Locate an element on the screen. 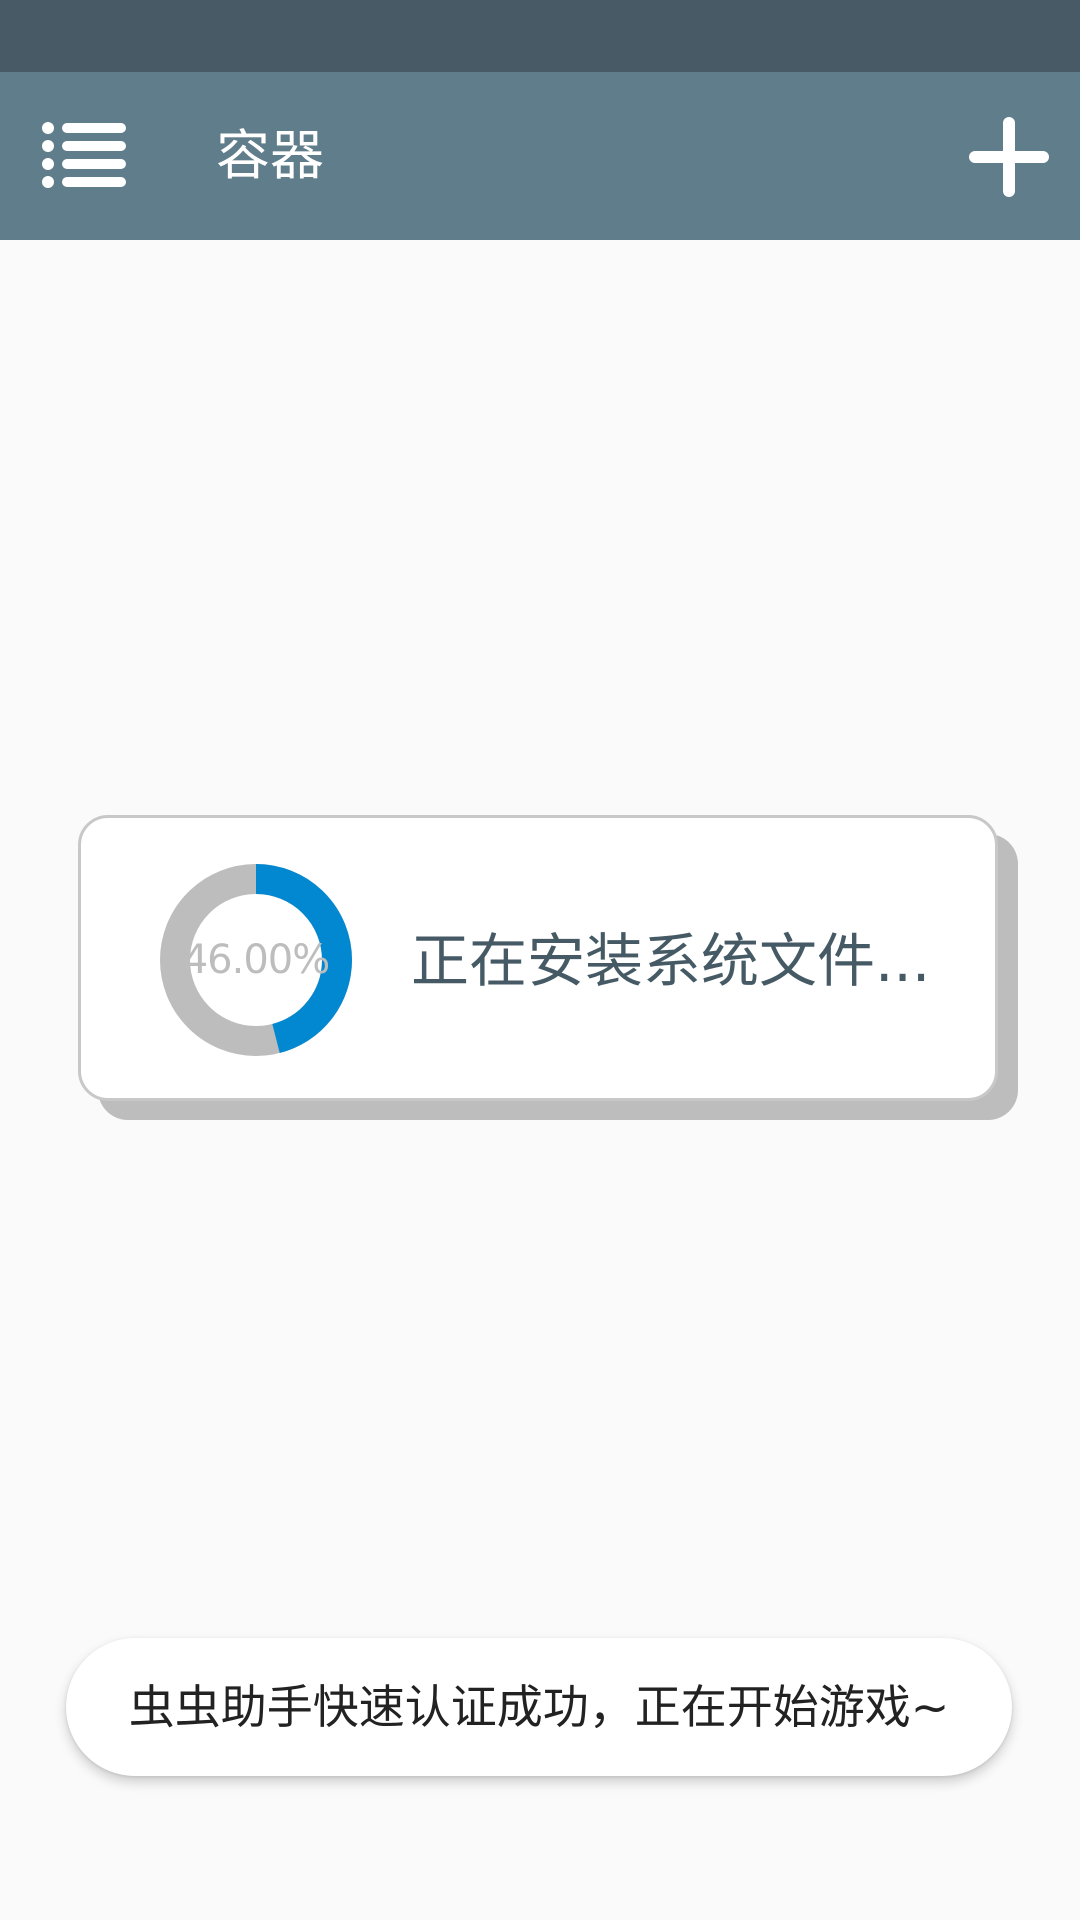 The image size is (1080, 1920). progress-ring: 46.00% is located at coordinates (256, 960).